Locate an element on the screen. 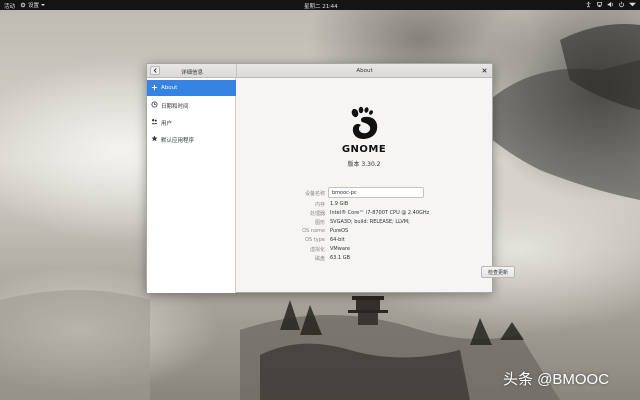 This screenshot has width=640, height=400. sidebar-item-default-apps: 默认应用程序 is located at coordinates (191, 139).